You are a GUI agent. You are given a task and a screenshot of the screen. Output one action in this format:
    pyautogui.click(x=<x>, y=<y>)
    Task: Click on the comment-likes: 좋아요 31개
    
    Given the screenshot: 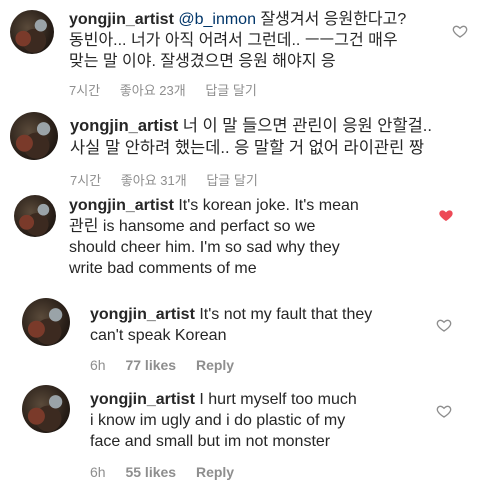 What is the action you would take?
    pyautogui.click(x=154, y=180)
    